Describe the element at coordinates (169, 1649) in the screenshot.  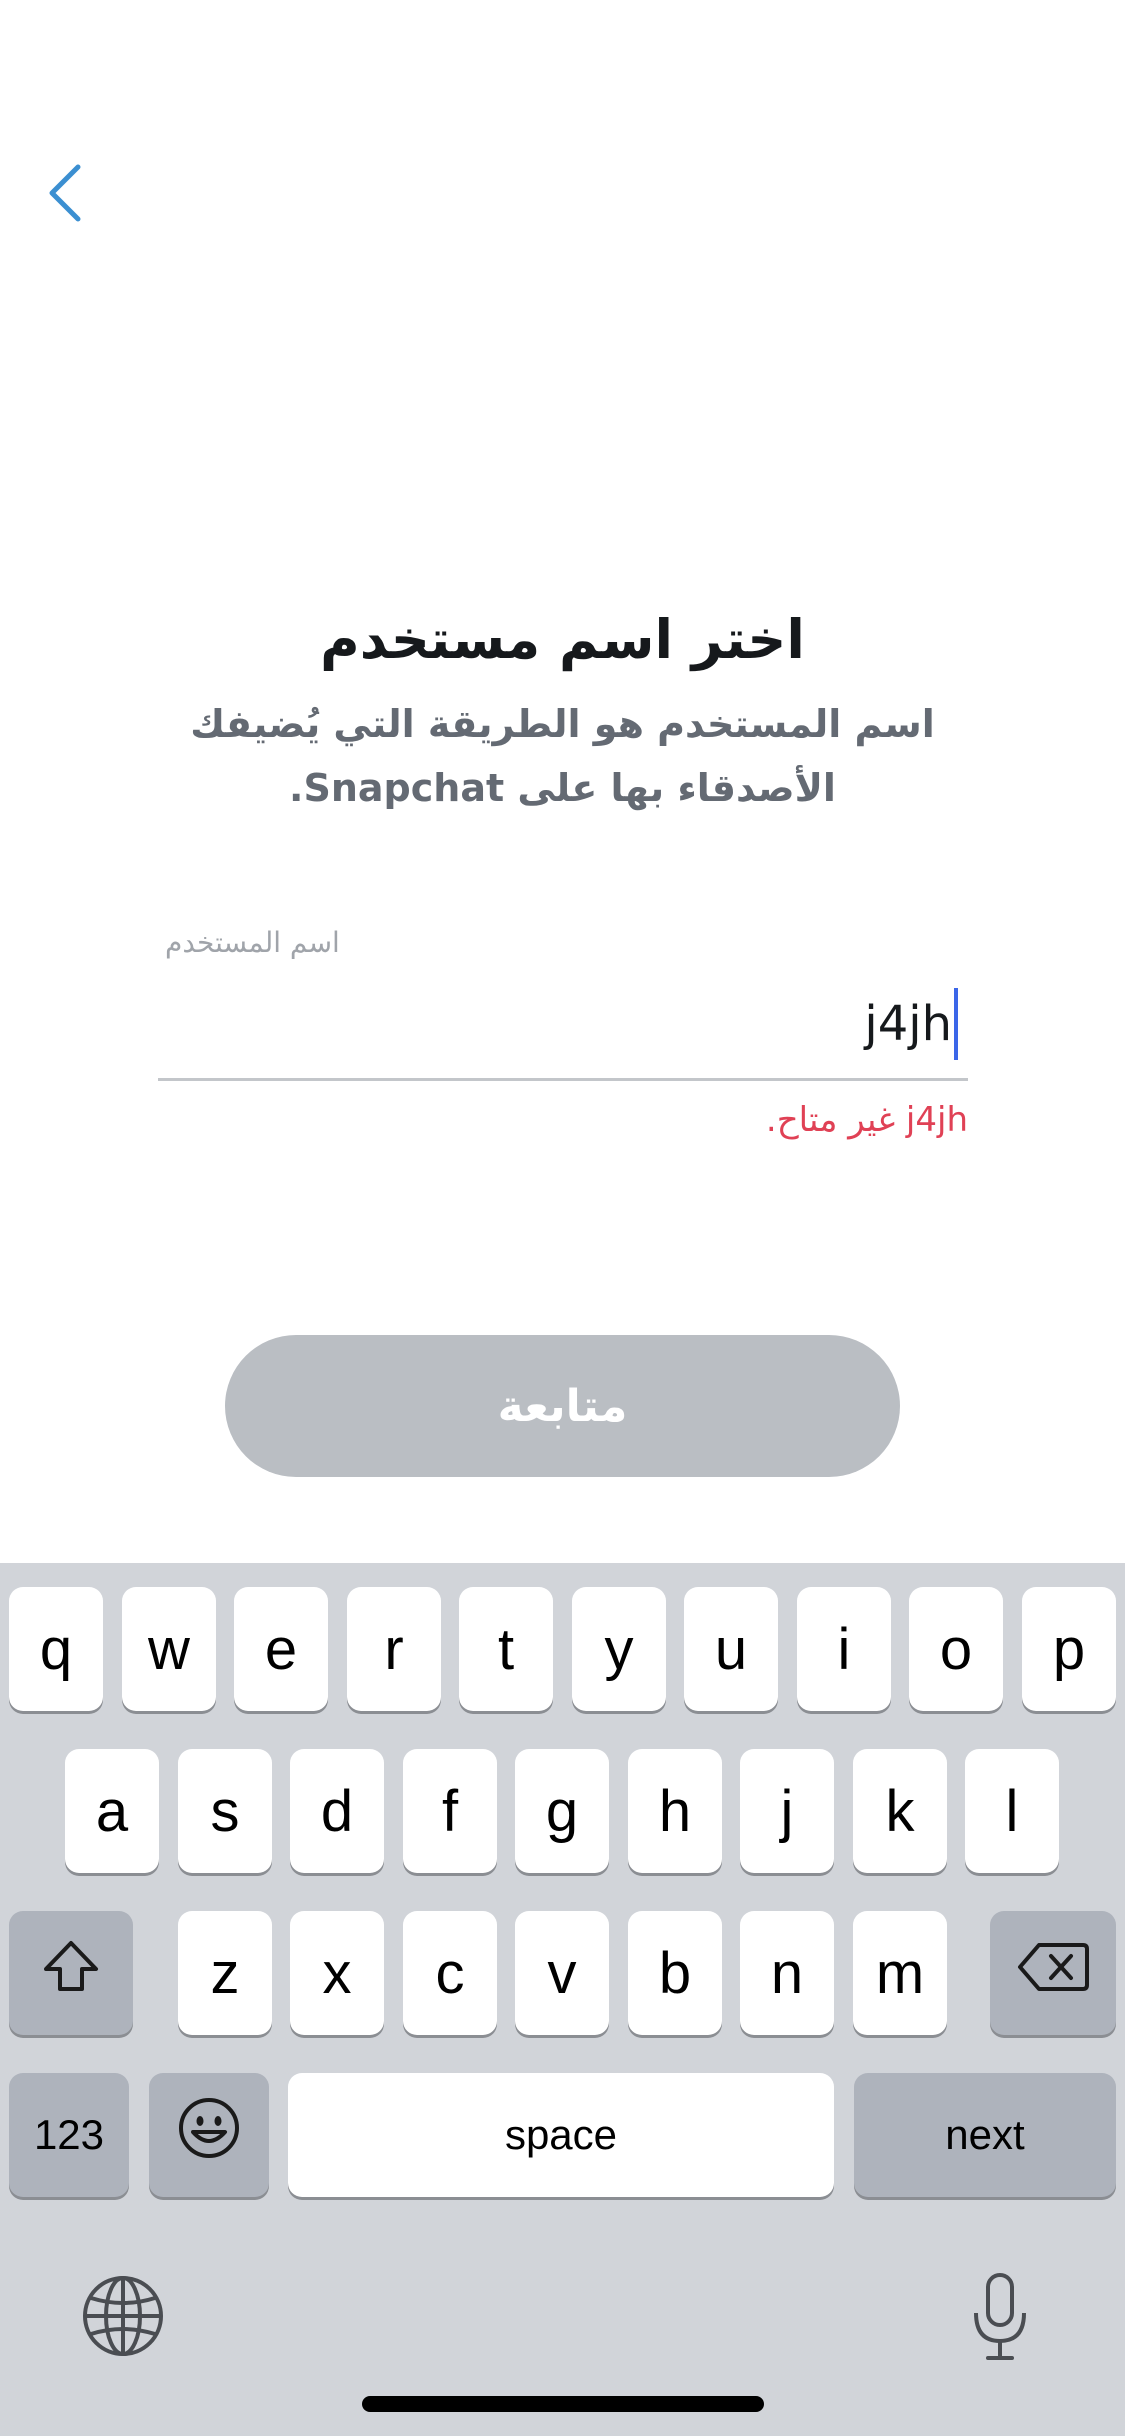
I see `key-w: w` at that location.